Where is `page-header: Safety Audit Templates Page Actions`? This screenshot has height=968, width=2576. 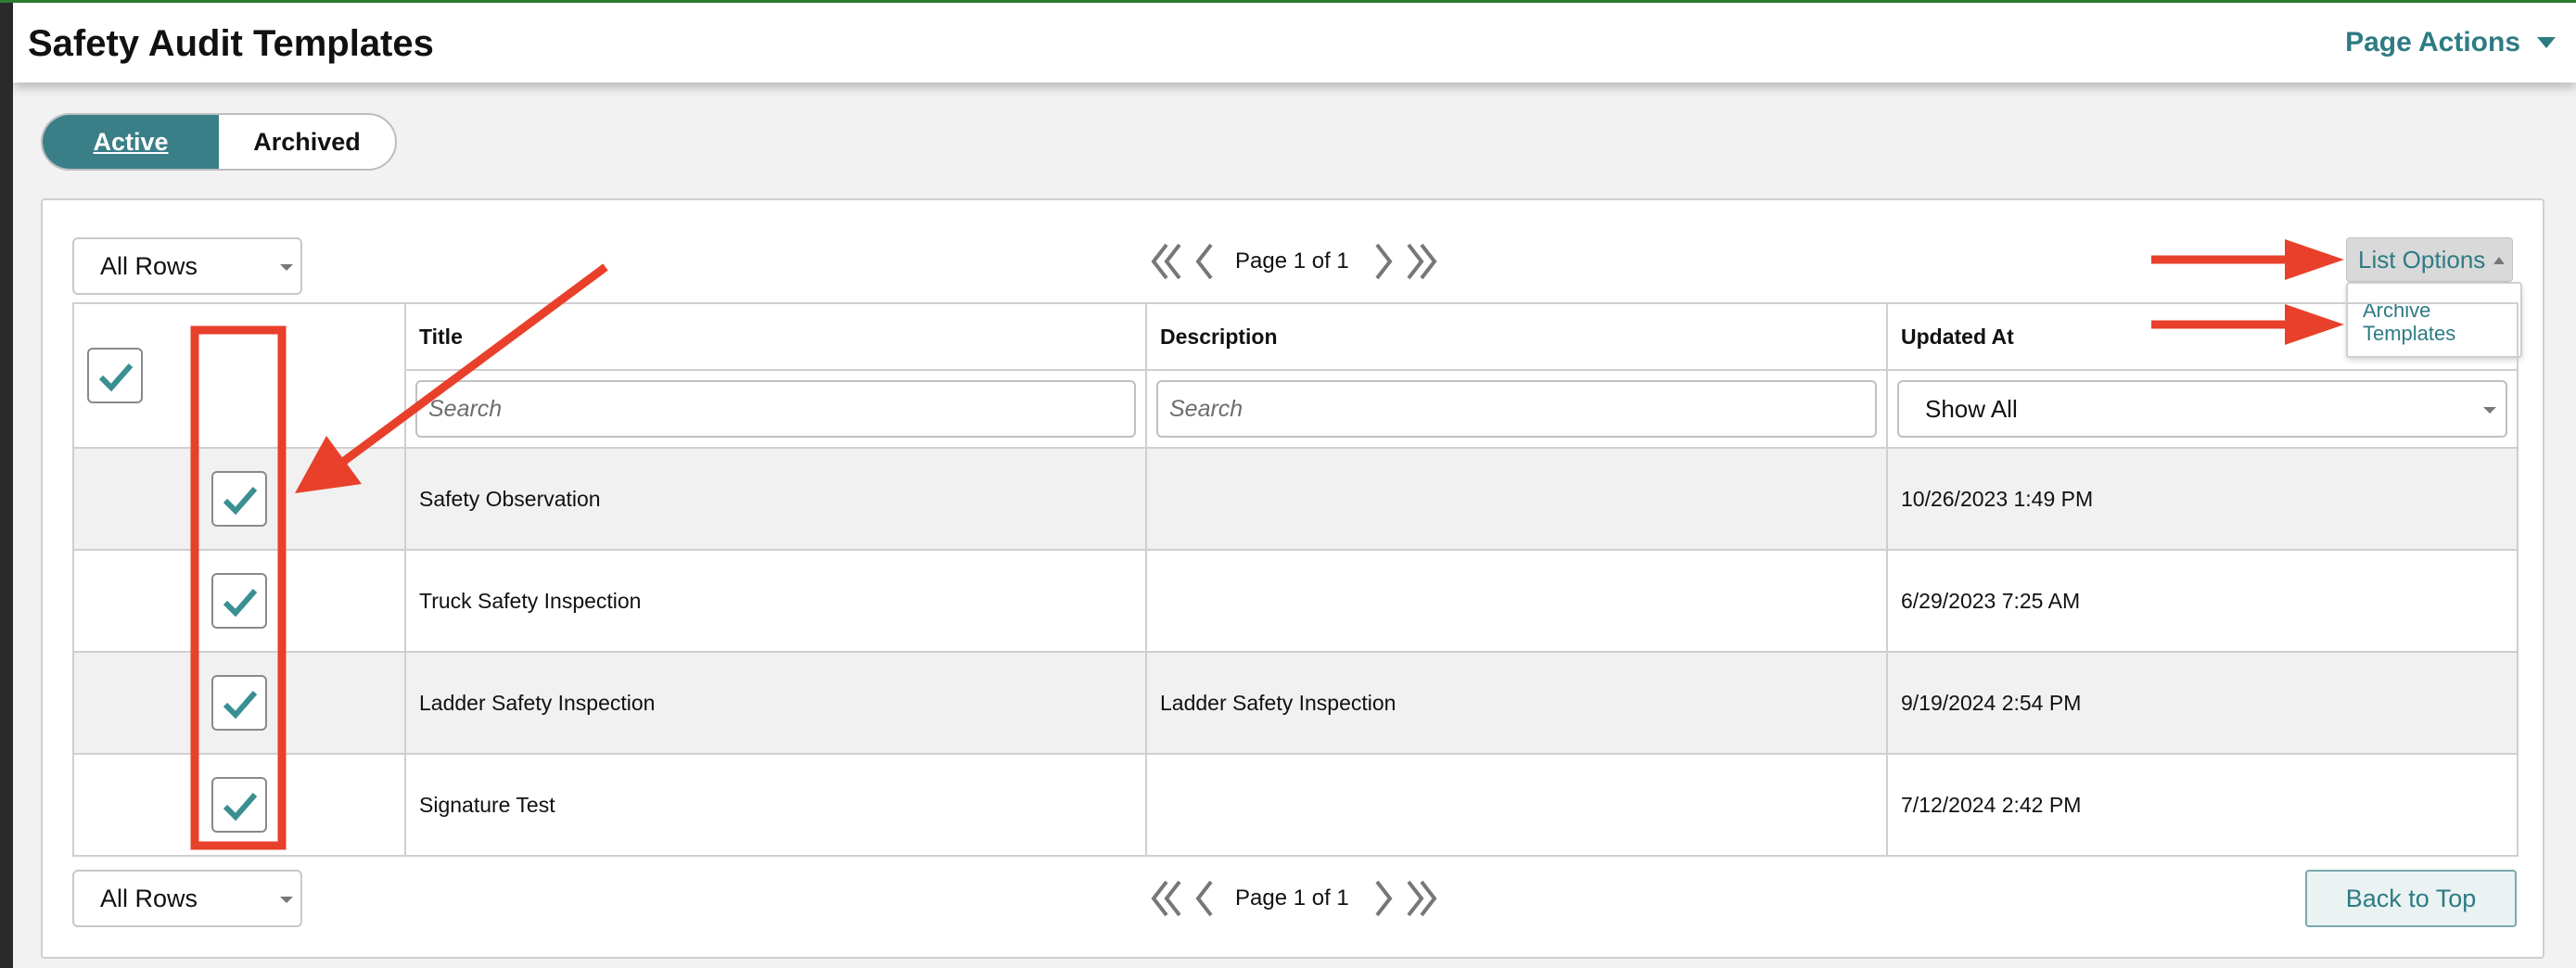
page-header: Safety Audit Templates Page Actions is located at coordinates (1294, 43).